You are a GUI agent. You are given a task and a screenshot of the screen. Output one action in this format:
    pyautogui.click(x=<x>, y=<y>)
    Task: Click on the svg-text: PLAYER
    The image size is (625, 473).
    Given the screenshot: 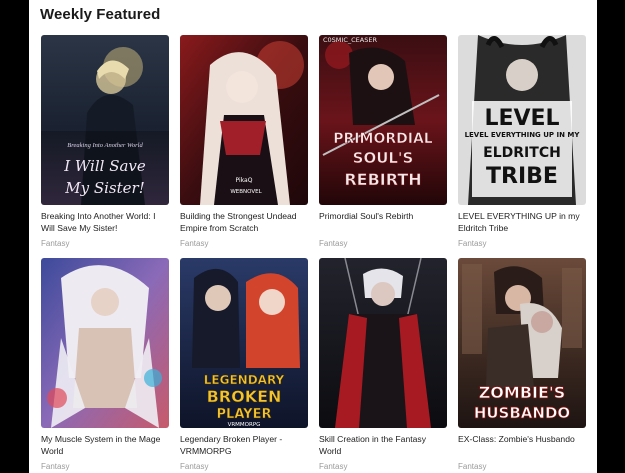 What is the action you would take?
    pyautogui.click(x=244, y=414)
    